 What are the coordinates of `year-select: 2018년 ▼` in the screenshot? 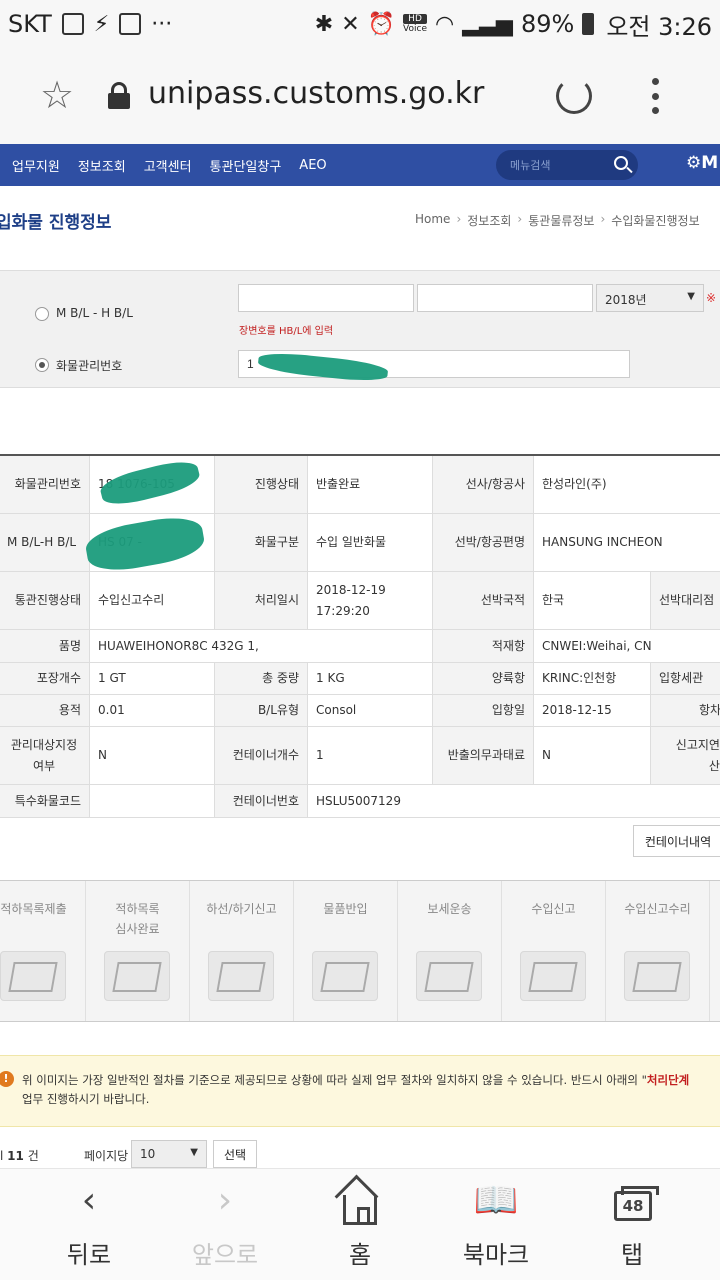 It's located at (650, 298).